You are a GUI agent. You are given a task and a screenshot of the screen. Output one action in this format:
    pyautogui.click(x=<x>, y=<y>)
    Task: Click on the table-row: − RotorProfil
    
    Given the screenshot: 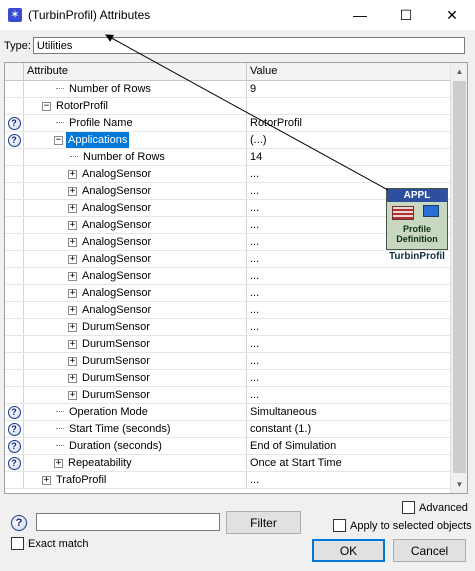 What is the action you would take?
    pyautogui.click(x=228, y=106)
    